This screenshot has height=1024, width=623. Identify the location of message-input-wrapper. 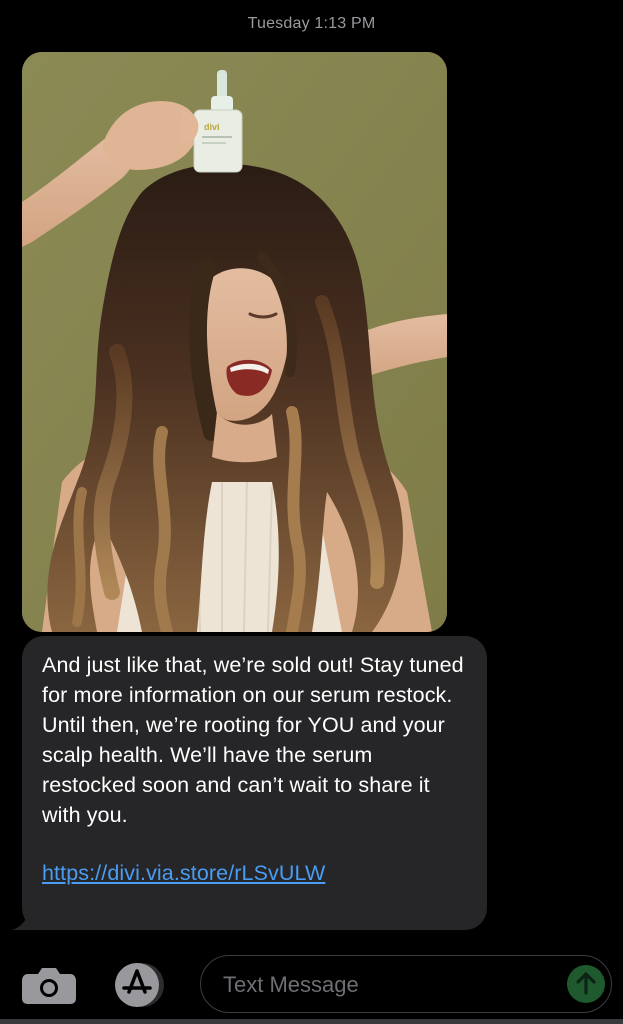
(406, 984).